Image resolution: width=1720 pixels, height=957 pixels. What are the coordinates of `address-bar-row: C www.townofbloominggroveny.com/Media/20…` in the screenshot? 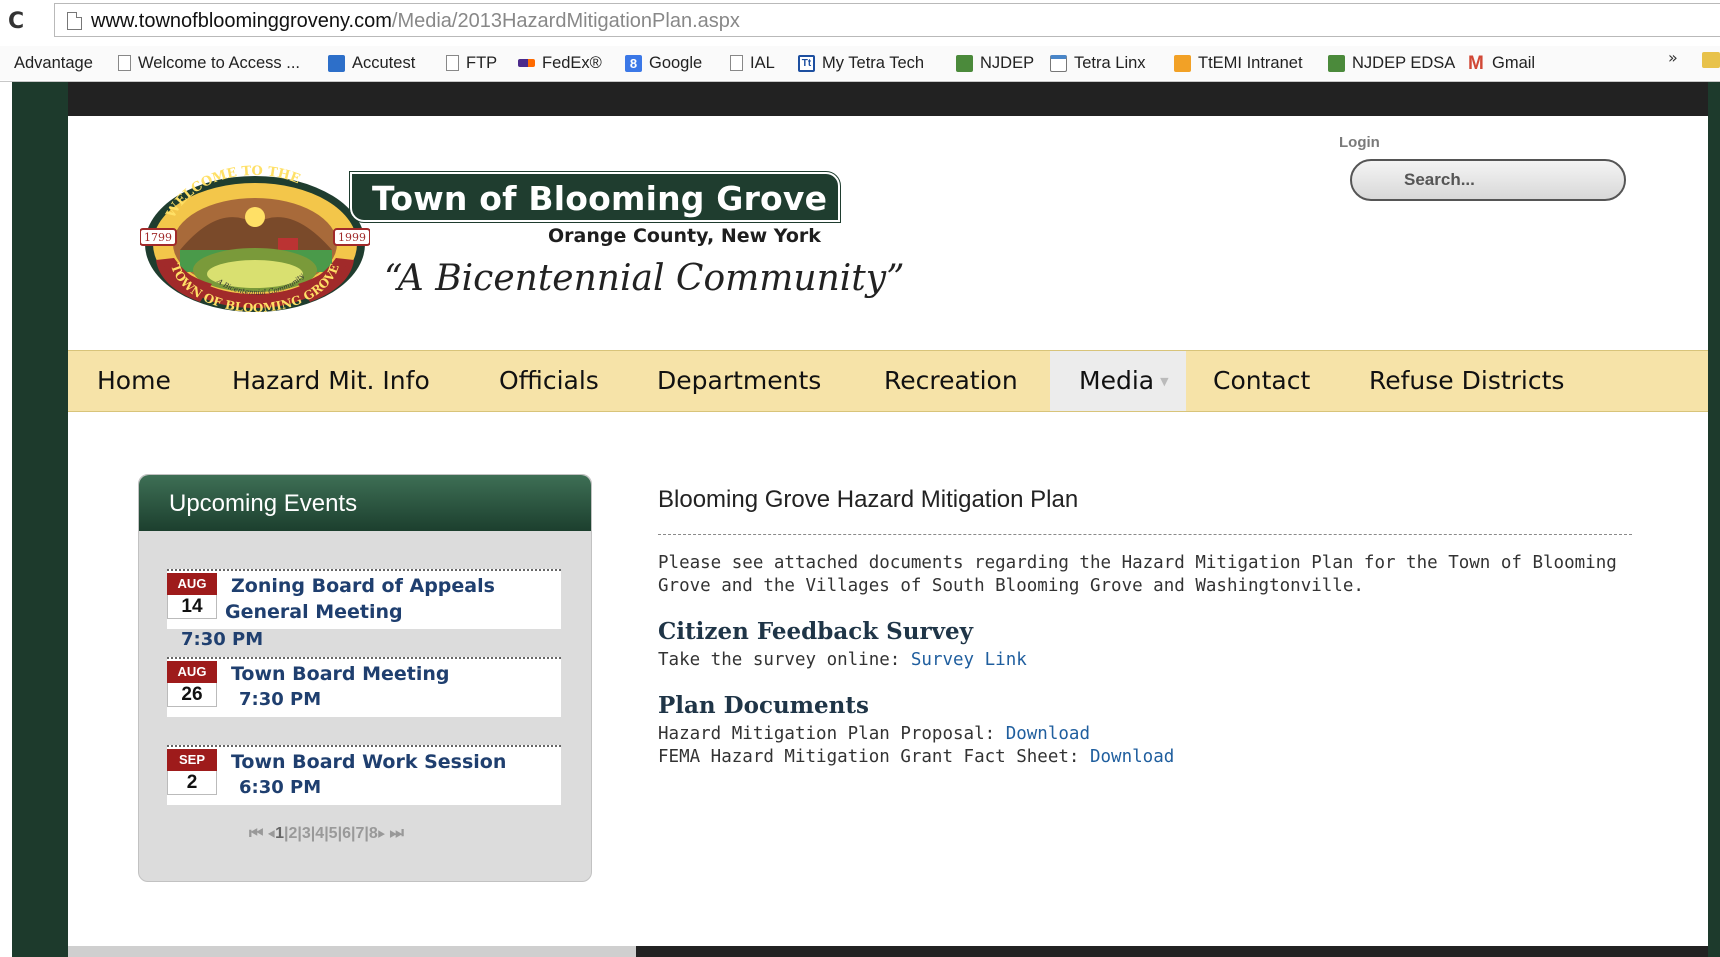 It's located at (860, 23).